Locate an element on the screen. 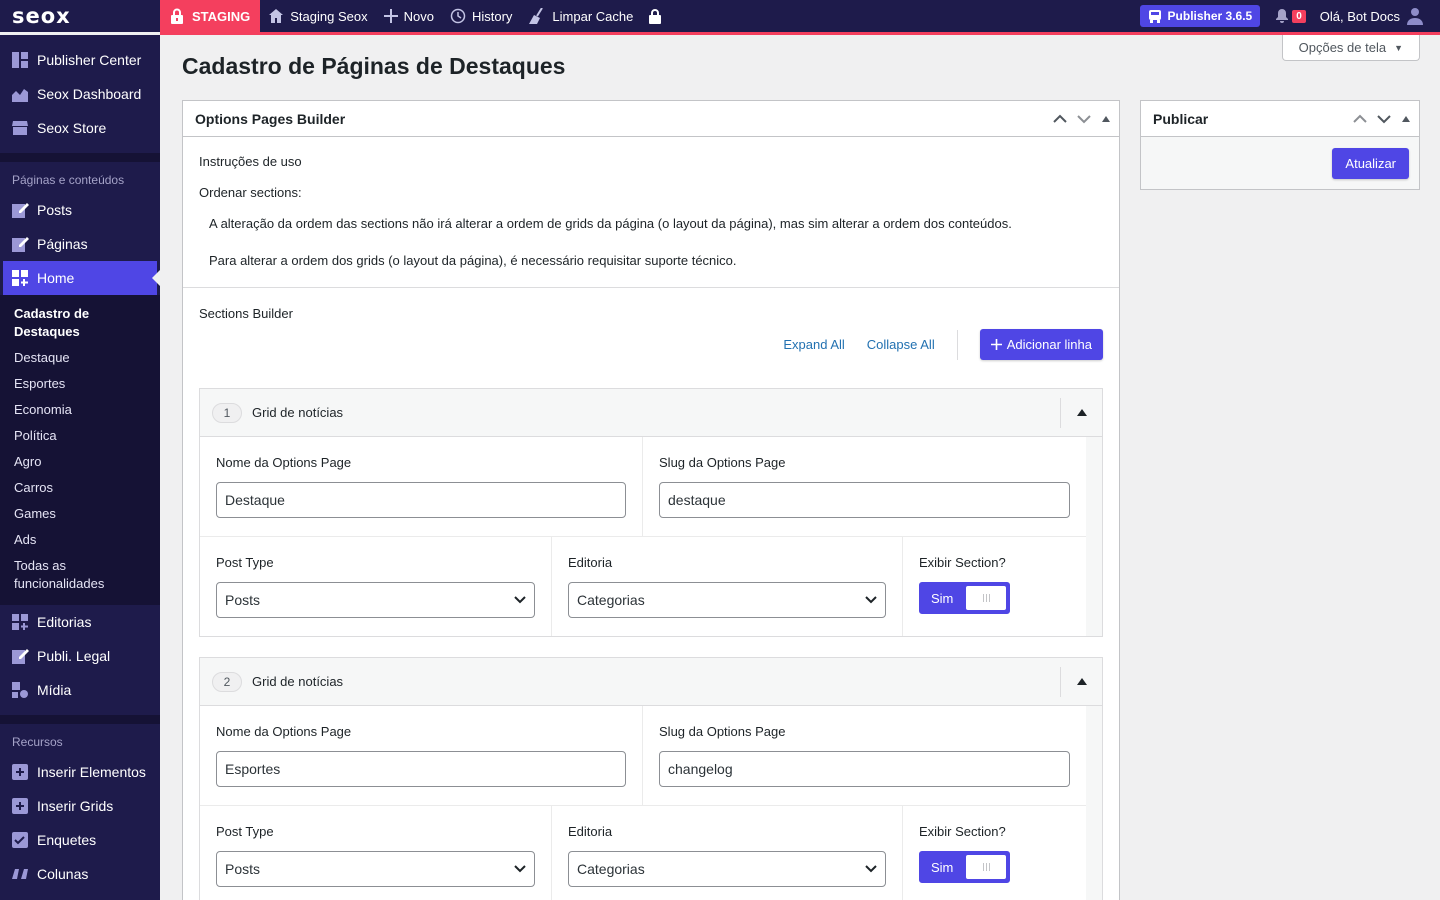 The image size is (1440, 900). submenu-item-ads: Ads is located at coordinates (80, 540).